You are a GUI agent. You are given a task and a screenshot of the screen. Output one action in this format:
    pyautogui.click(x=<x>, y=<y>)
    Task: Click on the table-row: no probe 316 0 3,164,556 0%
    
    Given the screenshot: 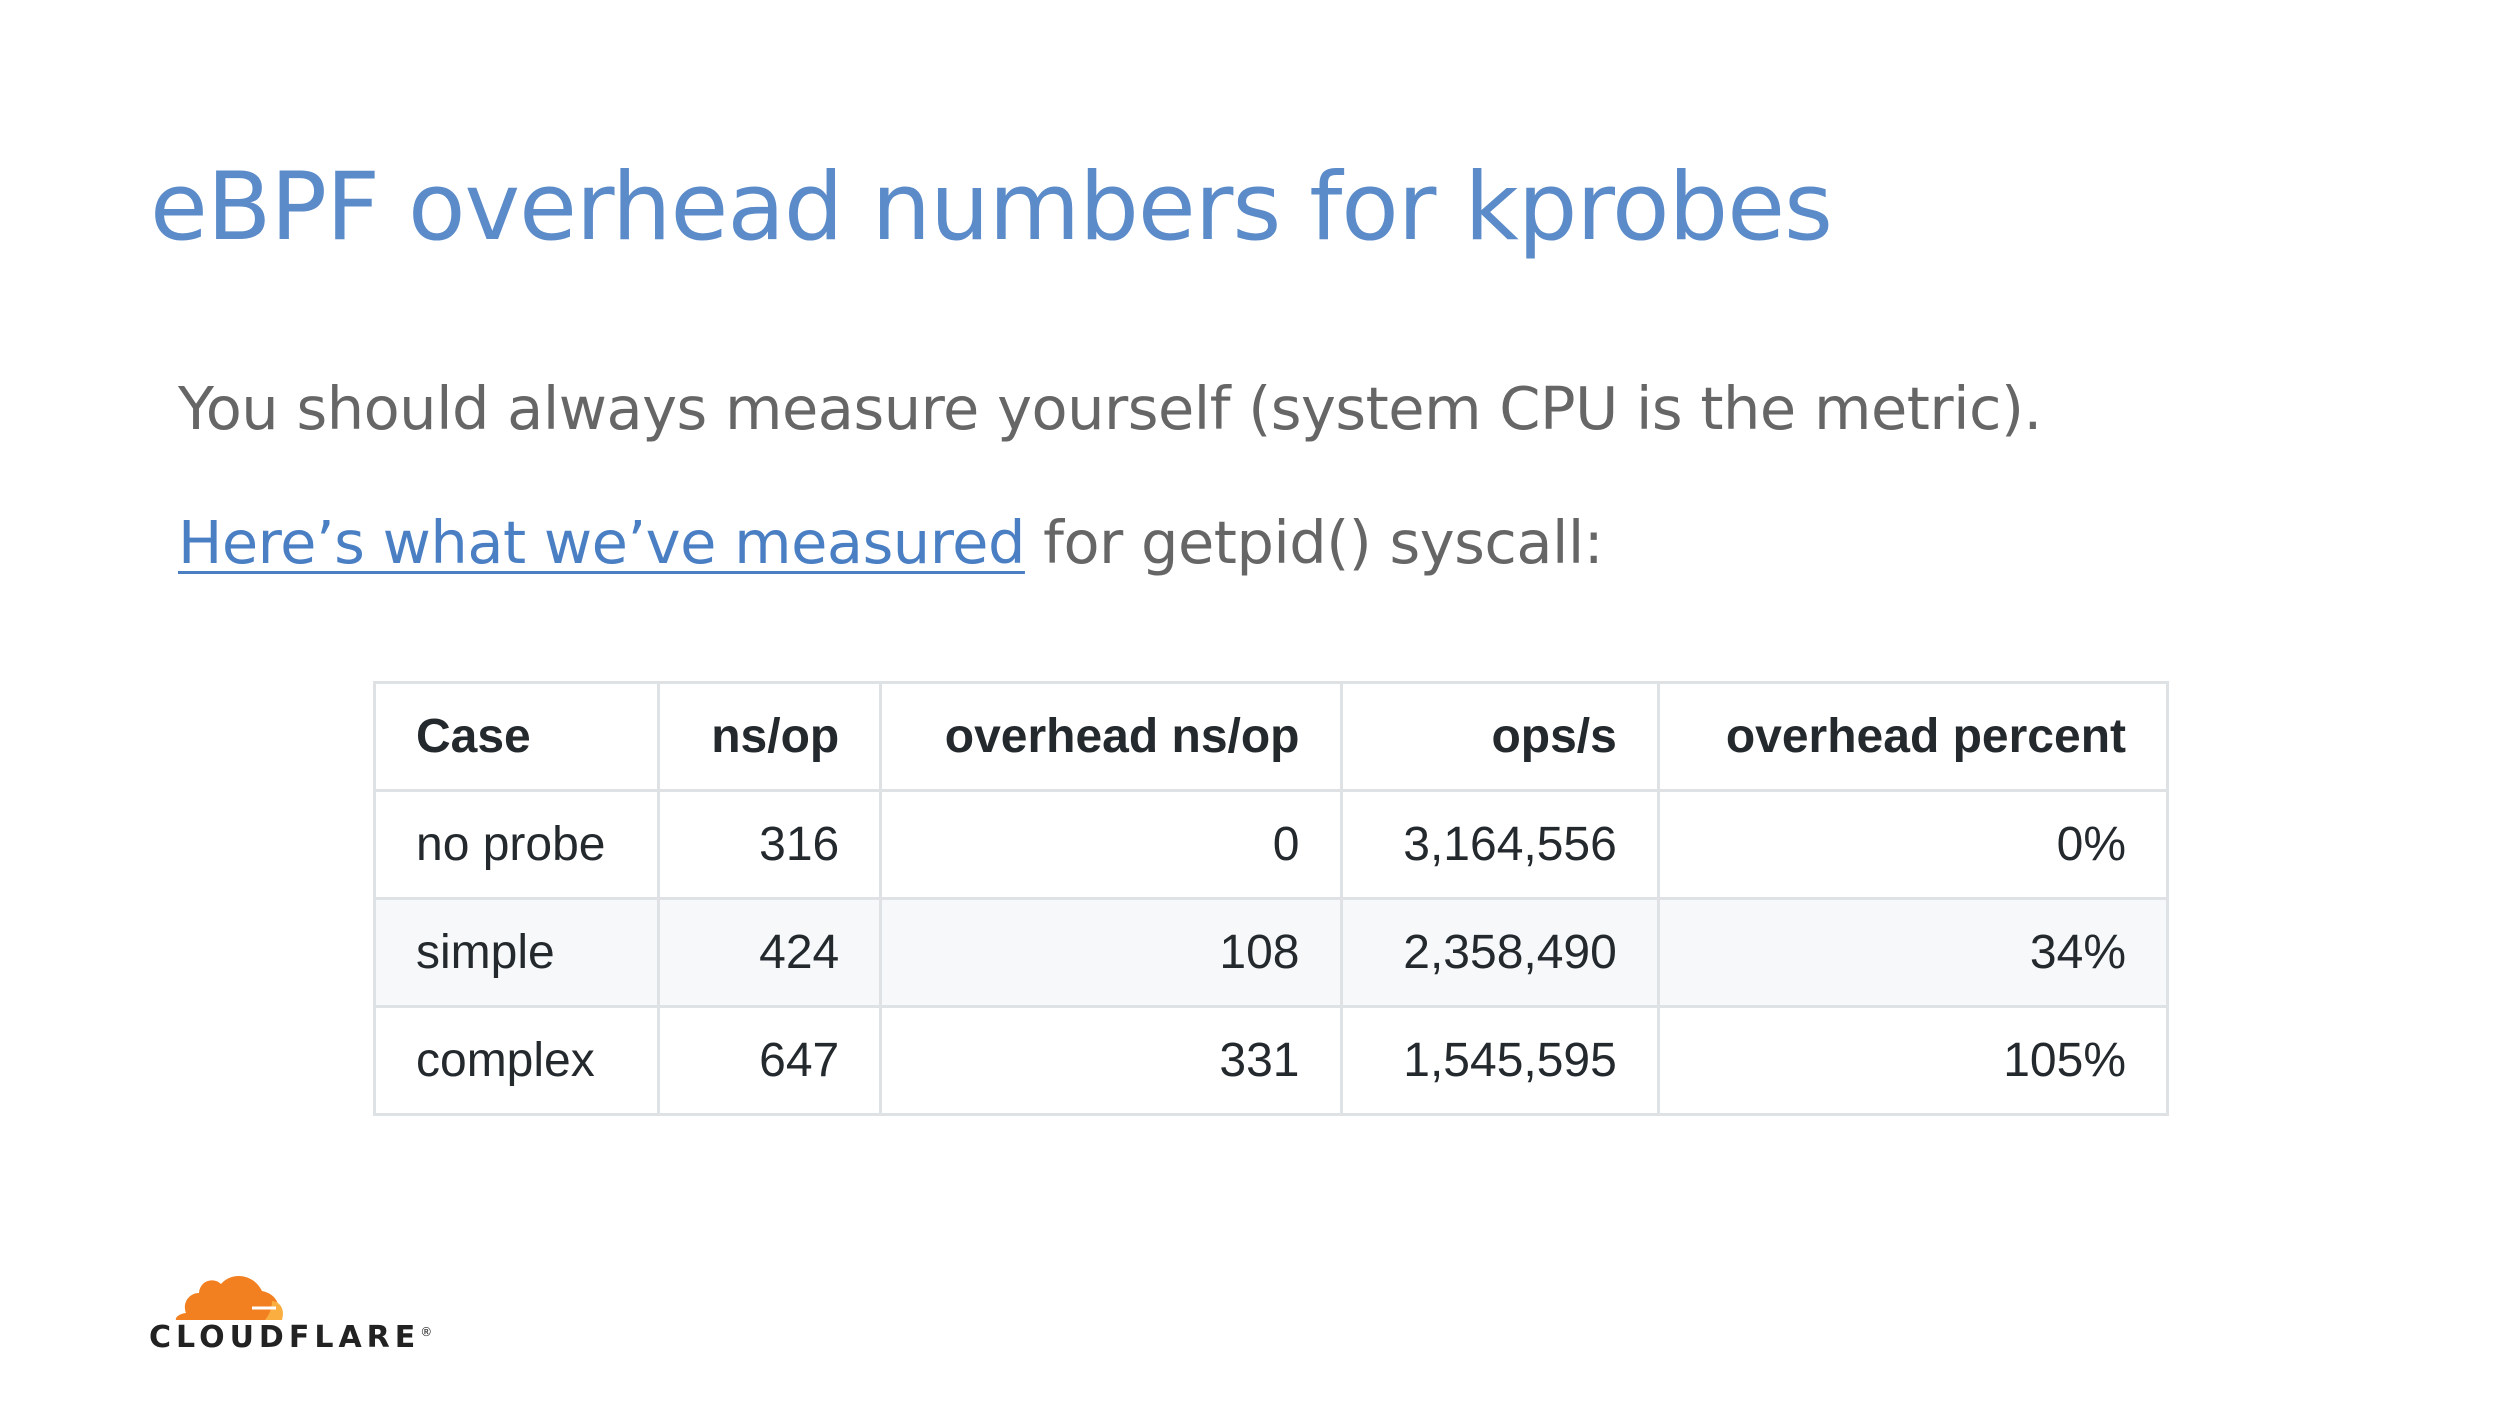 What is the action you would take?
    pyautogui.click(x=1271, y=844)
    